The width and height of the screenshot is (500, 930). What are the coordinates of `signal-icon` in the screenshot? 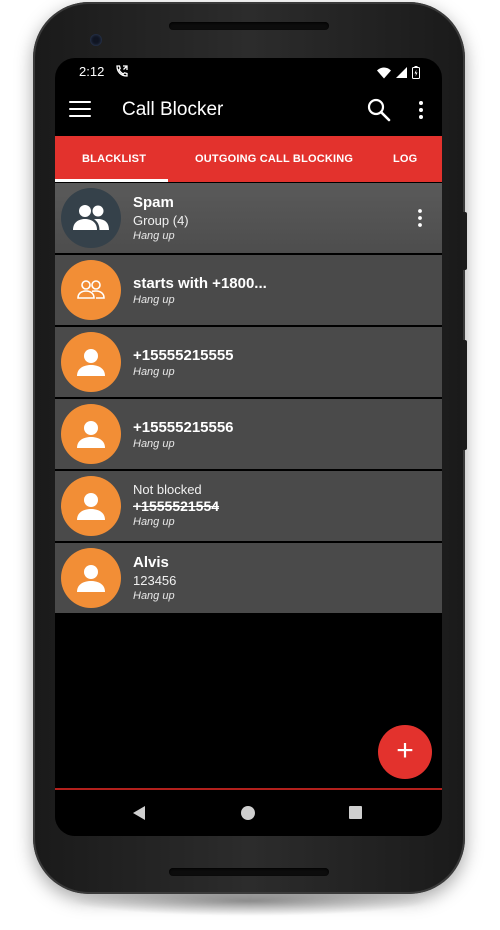 It's located at (401, 74).